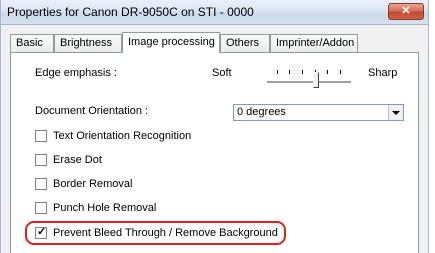  I want to click on edge-emphasis-label: Edge emphasis :, so click(76, 73).